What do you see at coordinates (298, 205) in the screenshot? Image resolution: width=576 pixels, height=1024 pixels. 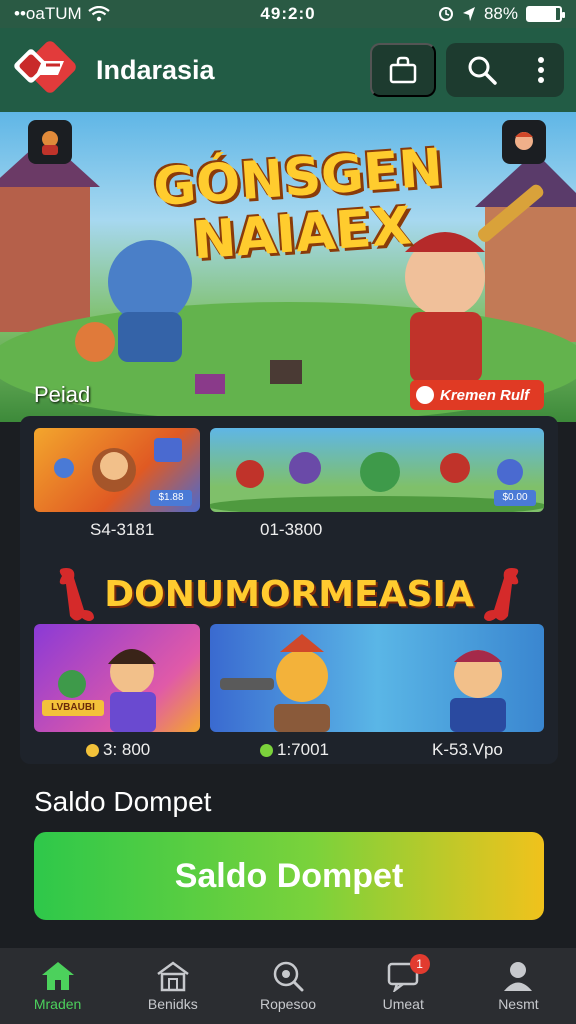 I see `hero-title: GÓNSGEN NAIAEX` at bounding box center [298, 205].